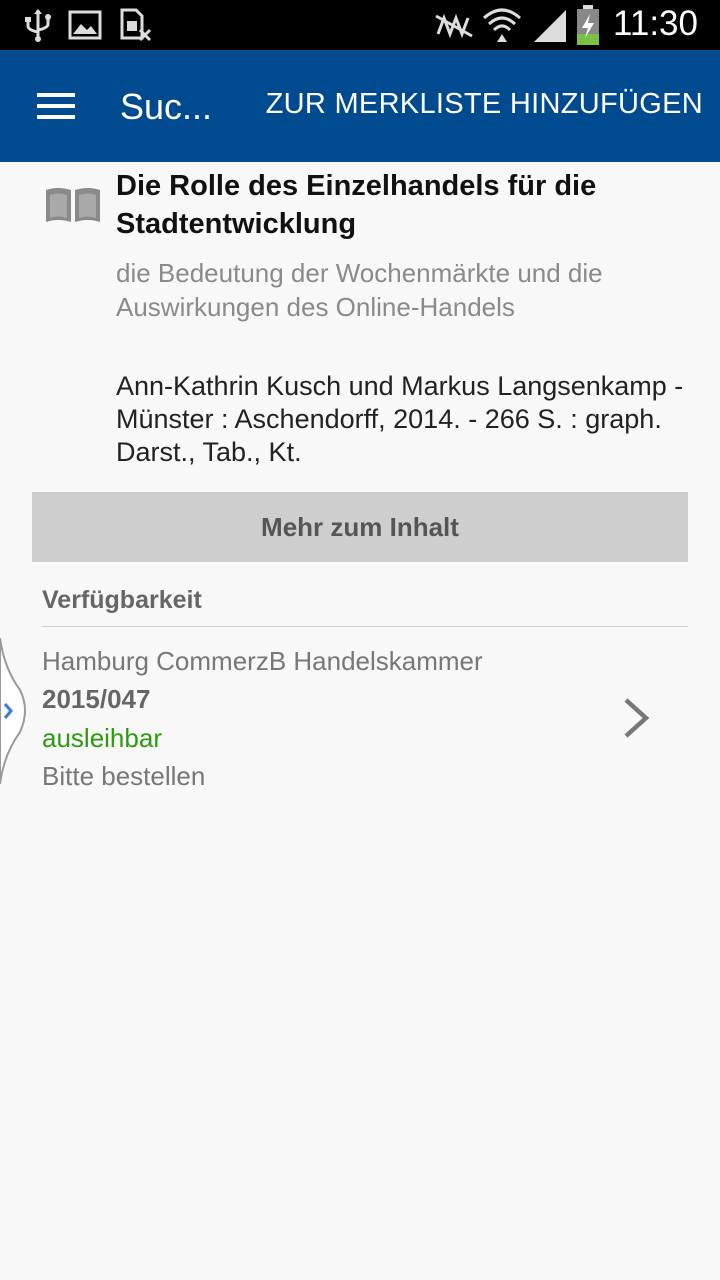 The image size is (720, 1280). What do you see at coordinates (502, 25) in the screenshot?
I see `wifi-icon` at bounding box center [502, 25].